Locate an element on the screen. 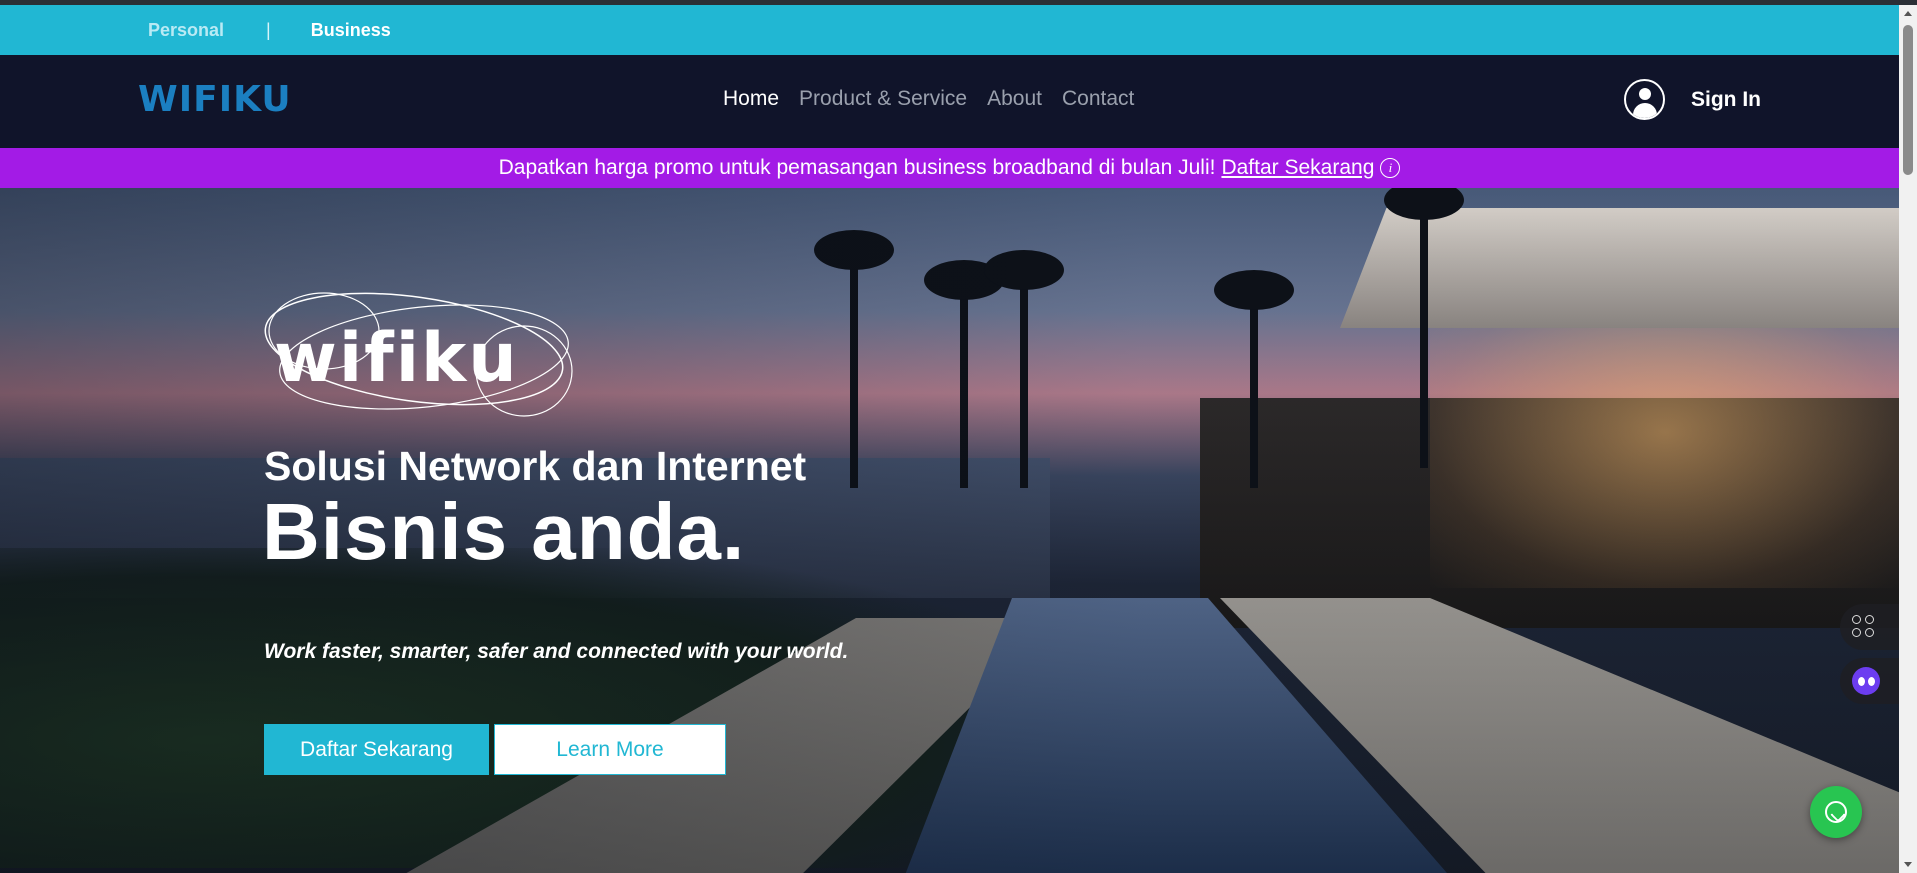  chat-bot-icon is located at coordinates (1866, 681).